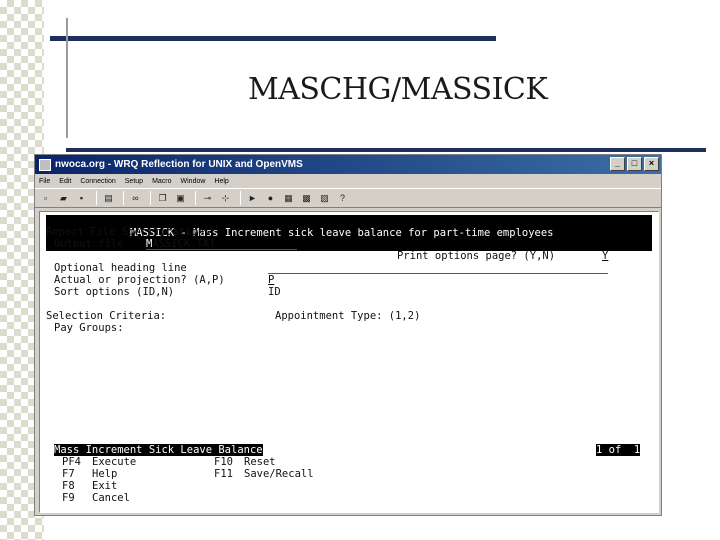 Image resolution: width=720 pixels, height=540 pixels. What do you see at coordinates (63, 198) in the screenshot?
I see `open-folder-icon: ▰` at bounding box center [63, 198].